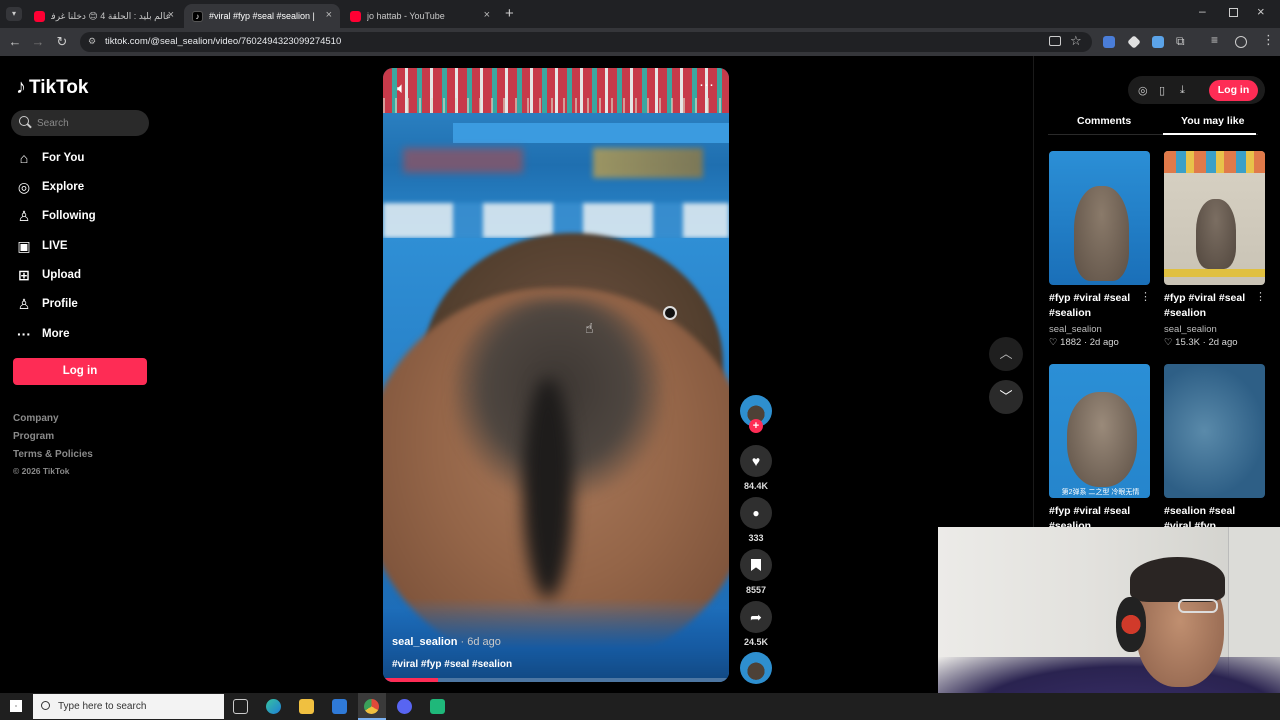 The width and height of the screenshot is (1280, 720). I want to click on tab-search-dropdown: ▾, so click(14, 14).